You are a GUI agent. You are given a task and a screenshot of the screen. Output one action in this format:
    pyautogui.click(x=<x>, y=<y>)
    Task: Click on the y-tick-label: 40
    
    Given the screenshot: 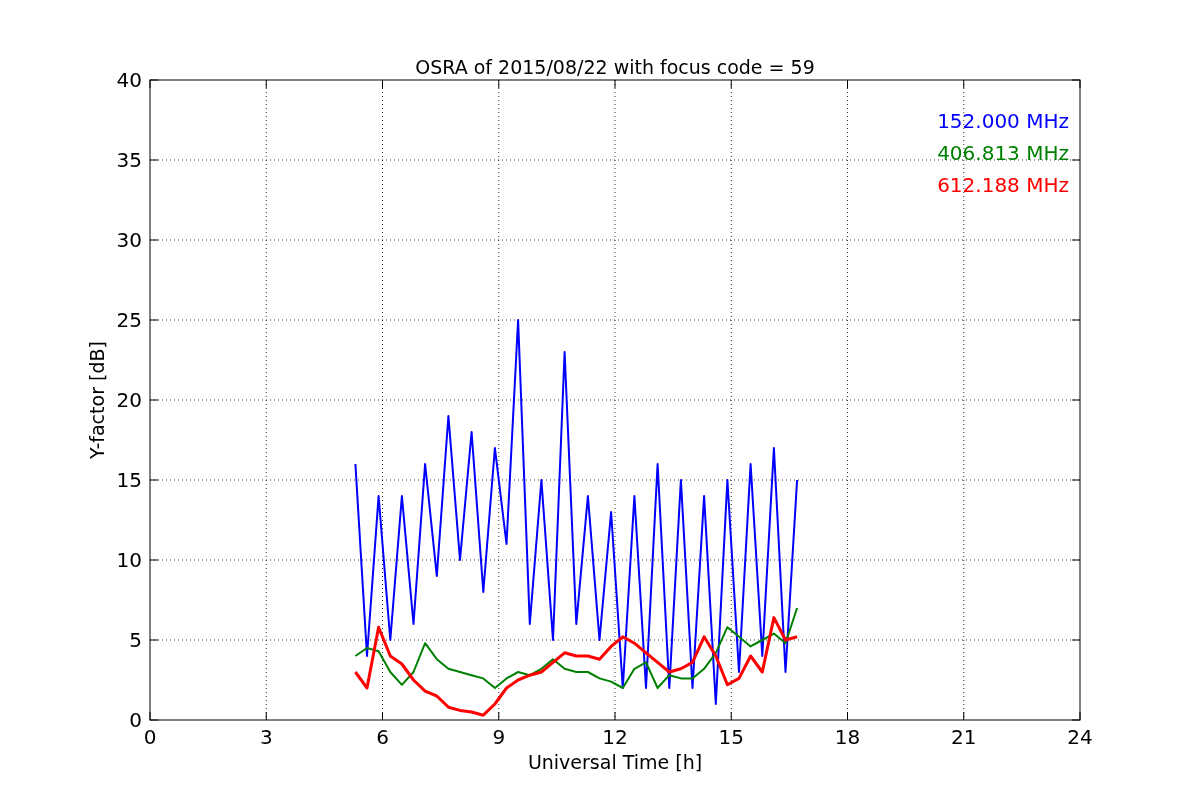 What is the action you would take?
    pyautogui.click(x=129, y=80)
    